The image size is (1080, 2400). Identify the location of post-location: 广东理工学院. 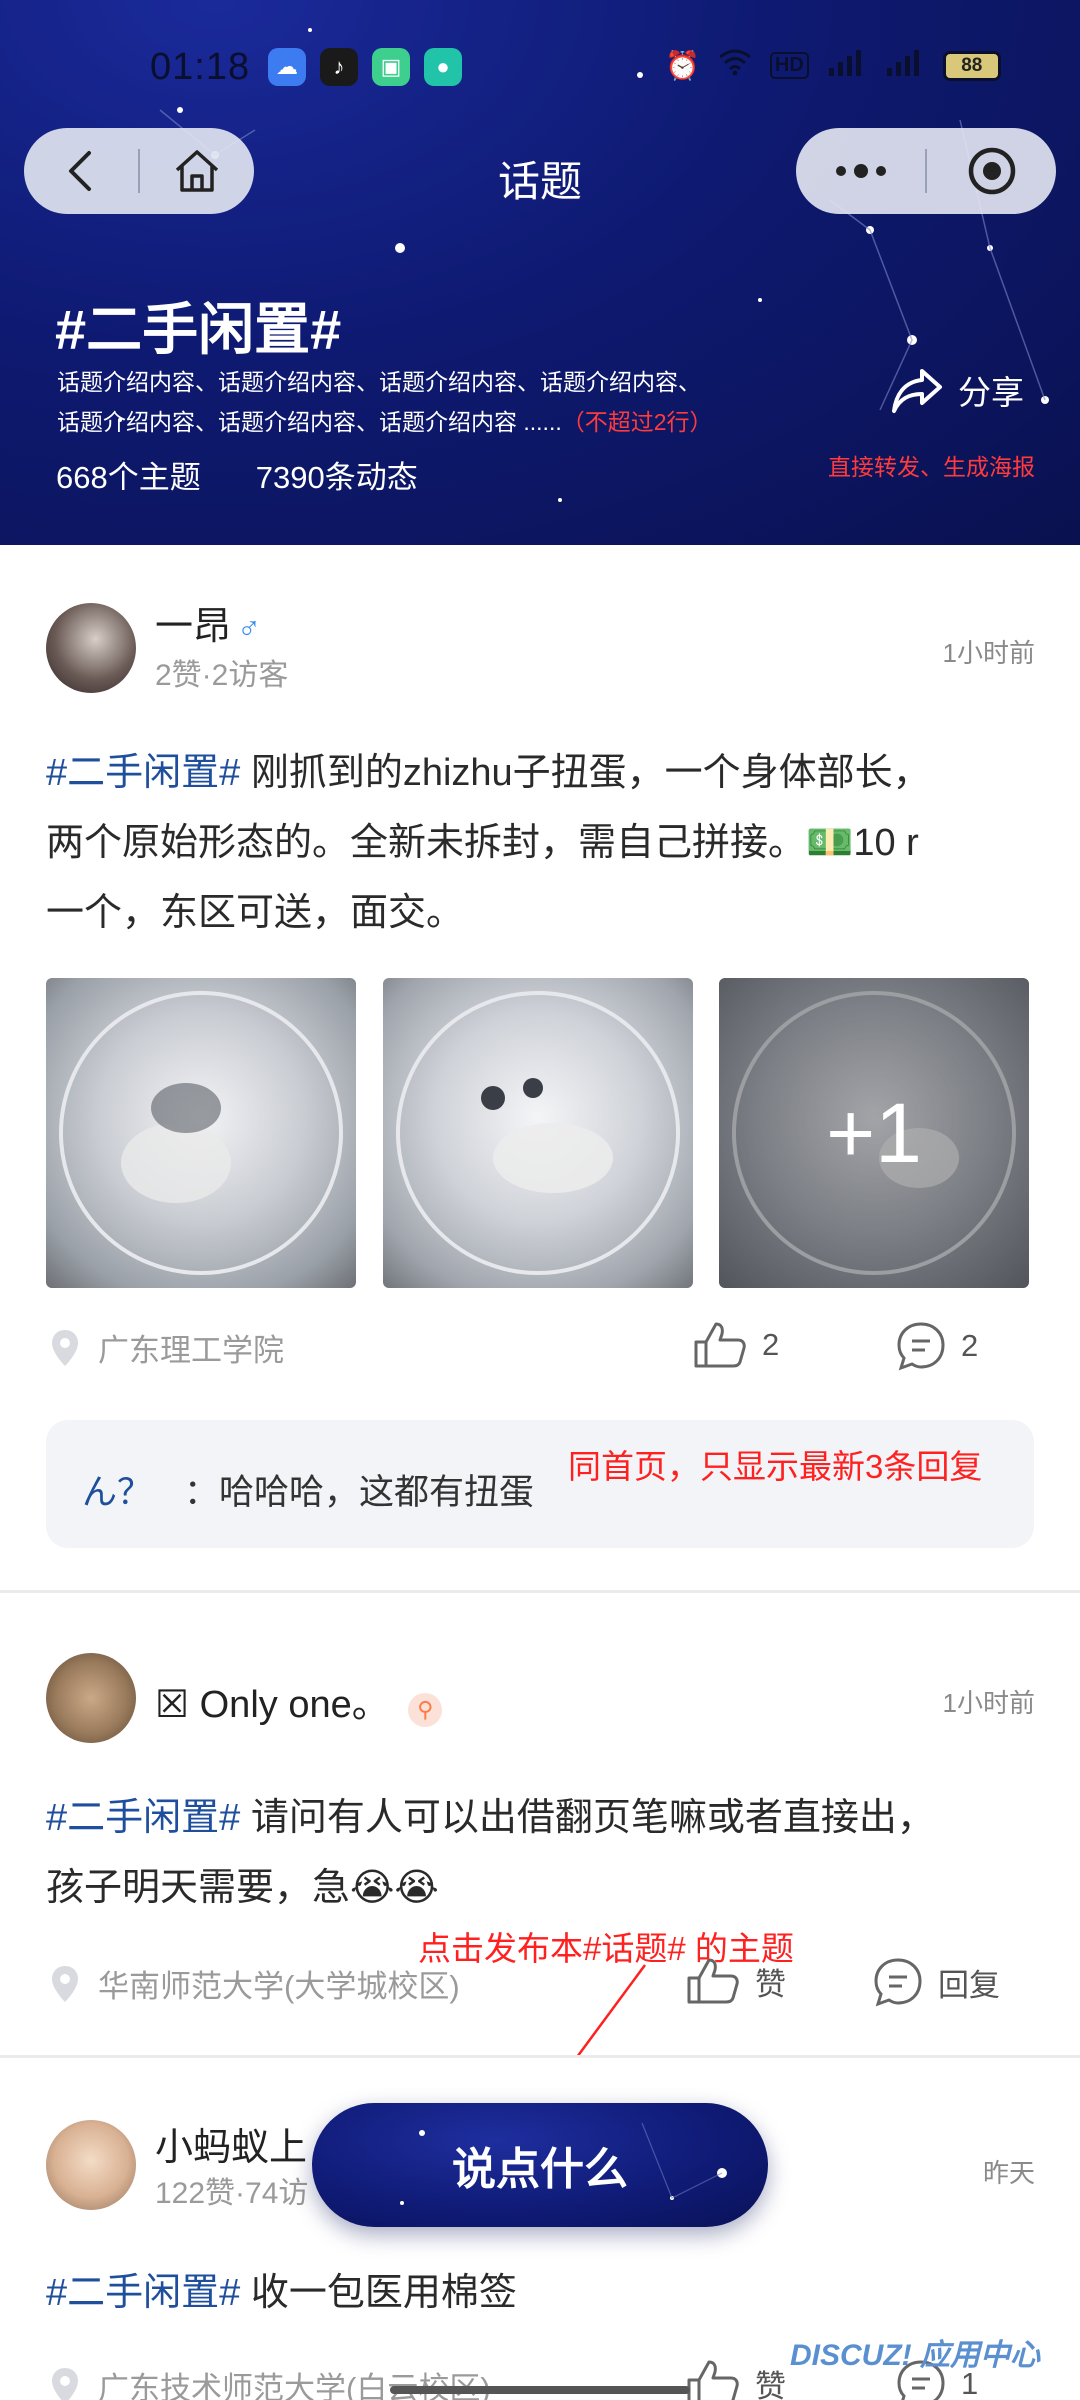
(167, 1347).